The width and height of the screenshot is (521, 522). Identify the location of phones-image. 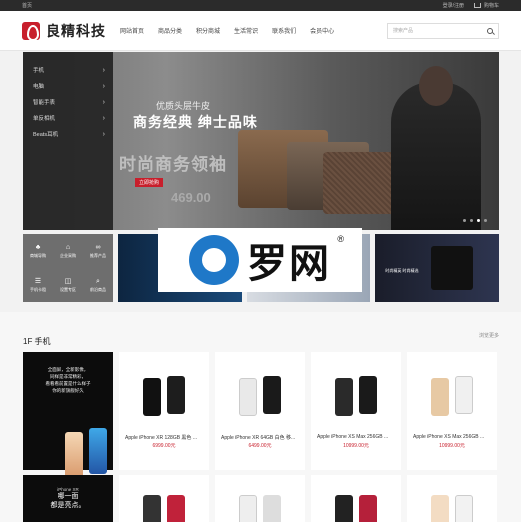
(92, 452).